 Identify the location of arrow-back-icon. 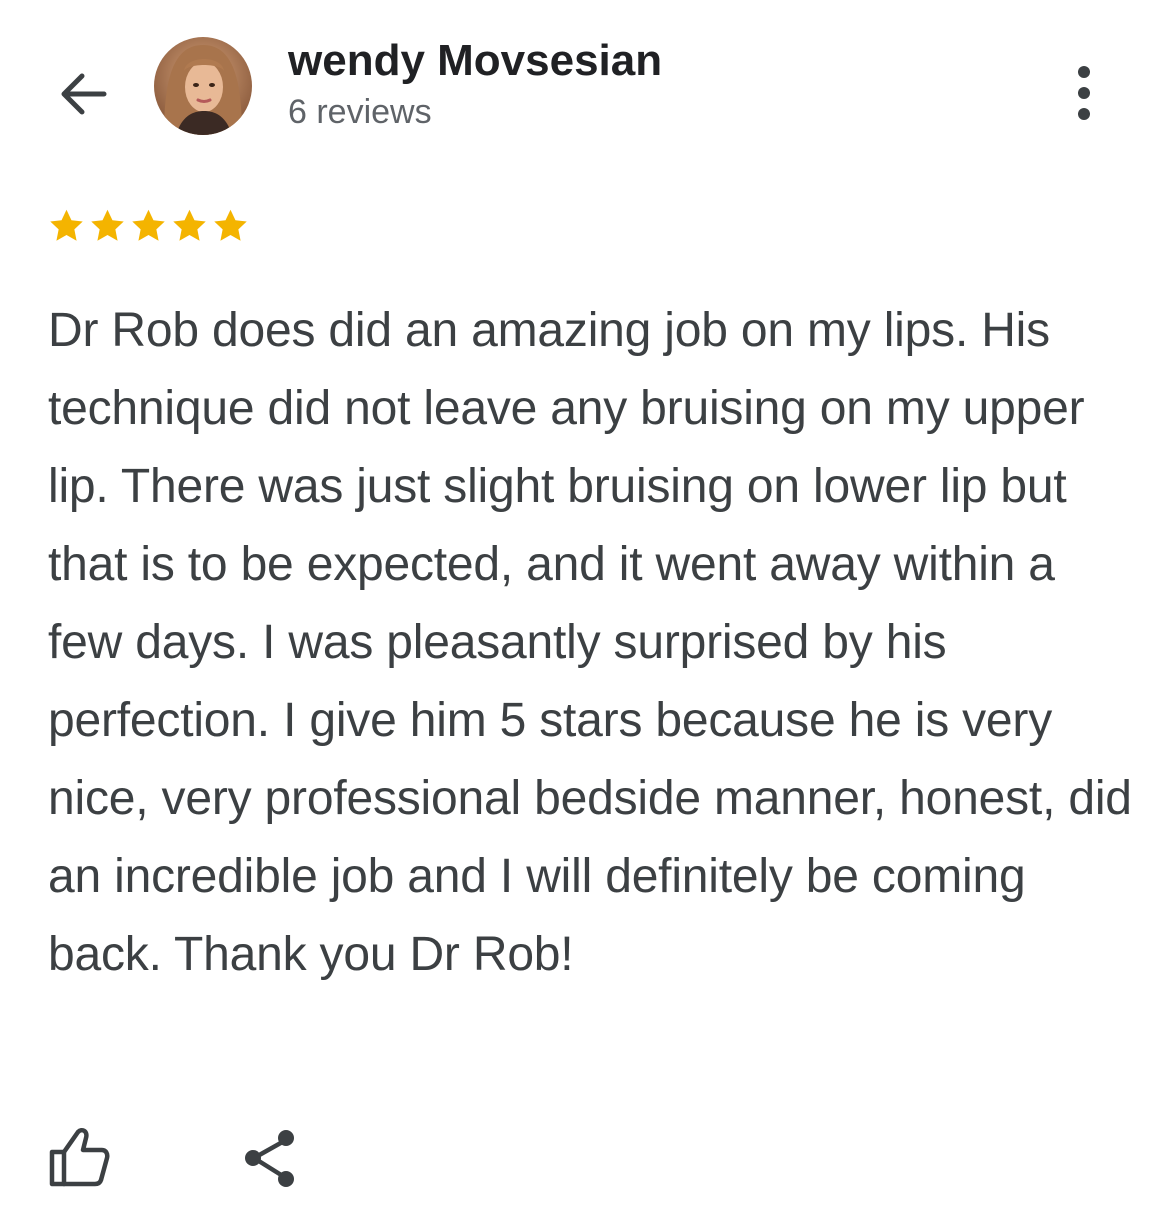
(84, 94).